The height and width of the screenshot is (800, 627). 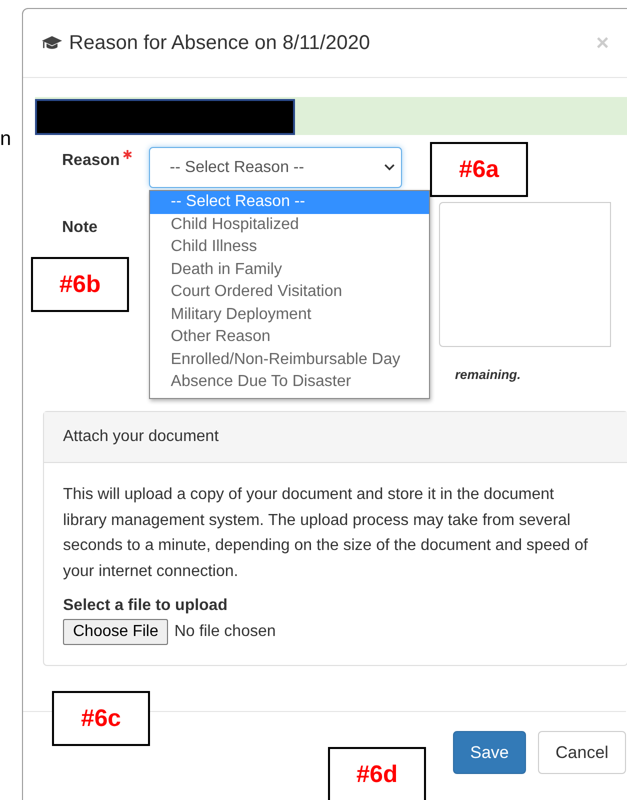 What do you see at coordinates (275, 167) in the screenshot?
I see `reason-select: -- Select Reason --` at bounding box center [275, 167].